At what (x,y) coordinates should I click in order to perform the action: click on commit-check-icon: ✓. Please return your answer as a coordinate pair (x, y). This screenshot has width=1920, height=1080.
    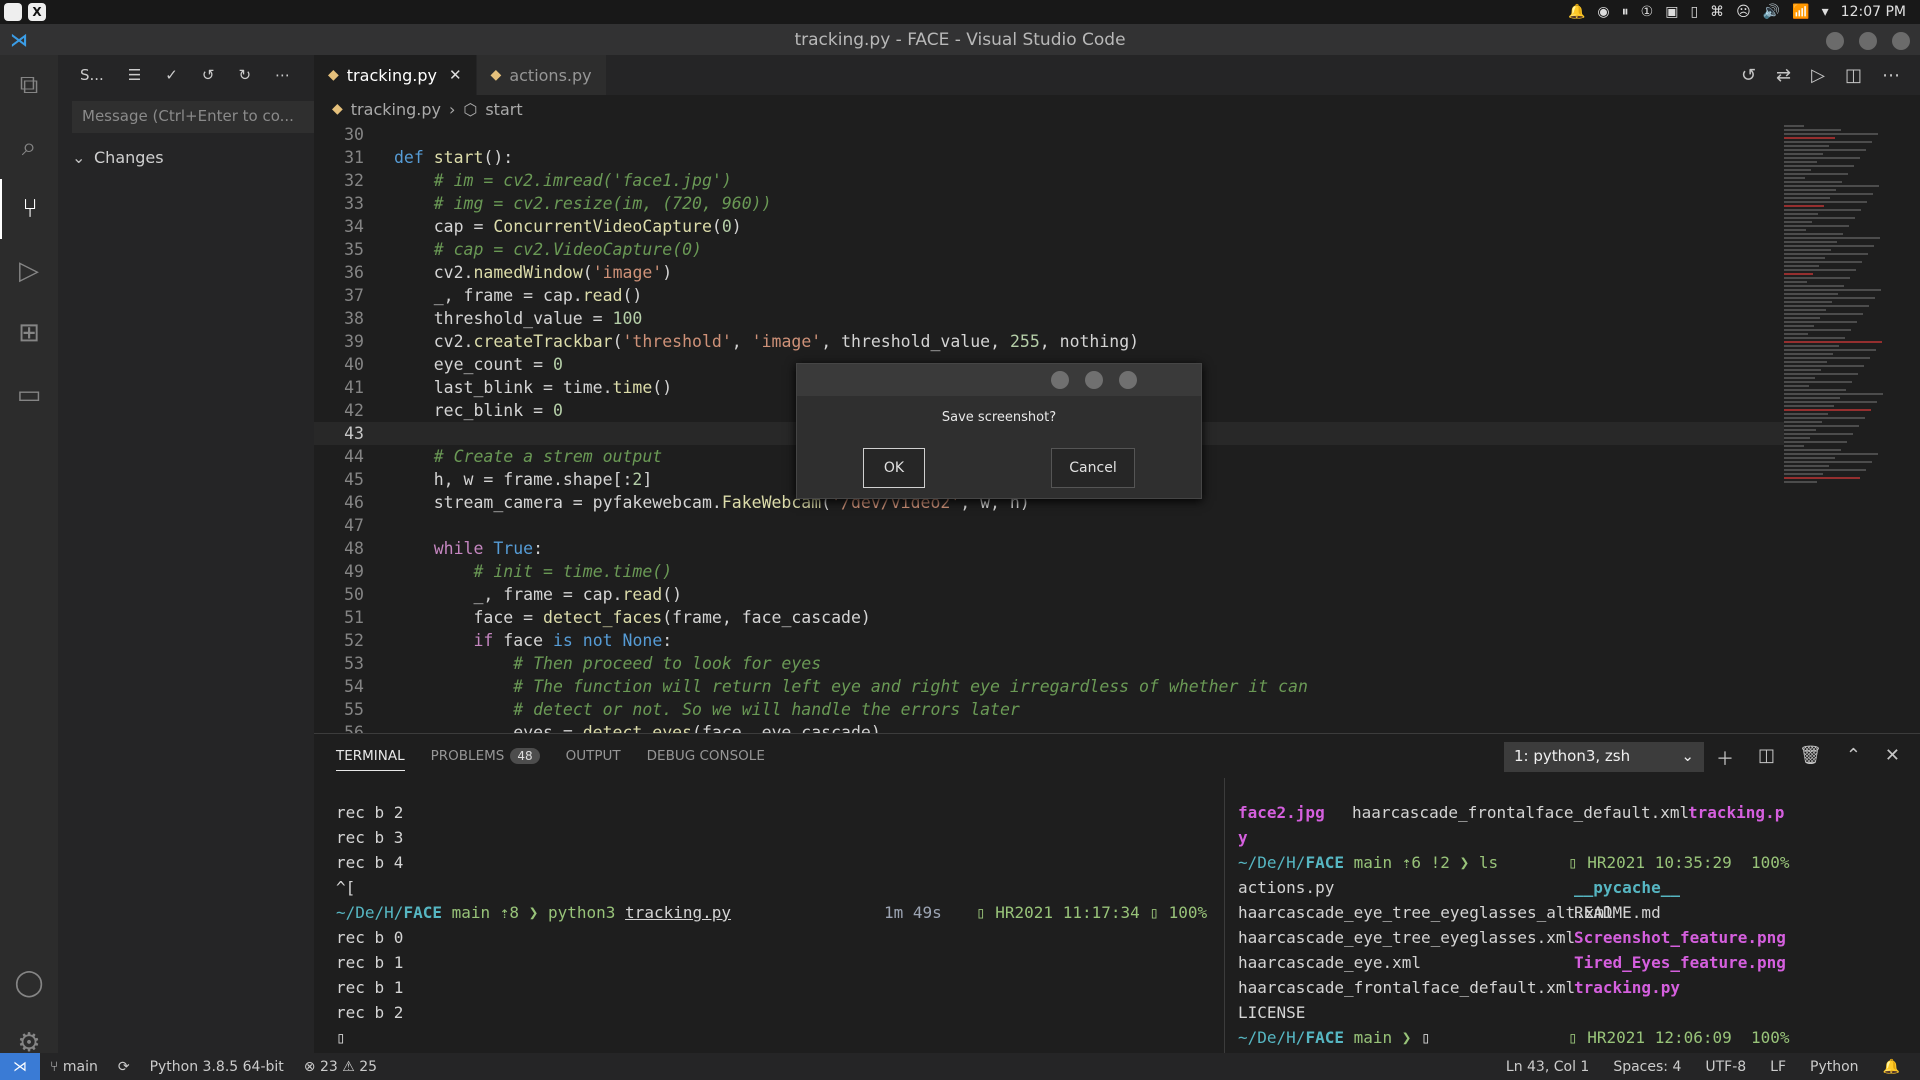
    Looking at the image, I should click on (171, 75).